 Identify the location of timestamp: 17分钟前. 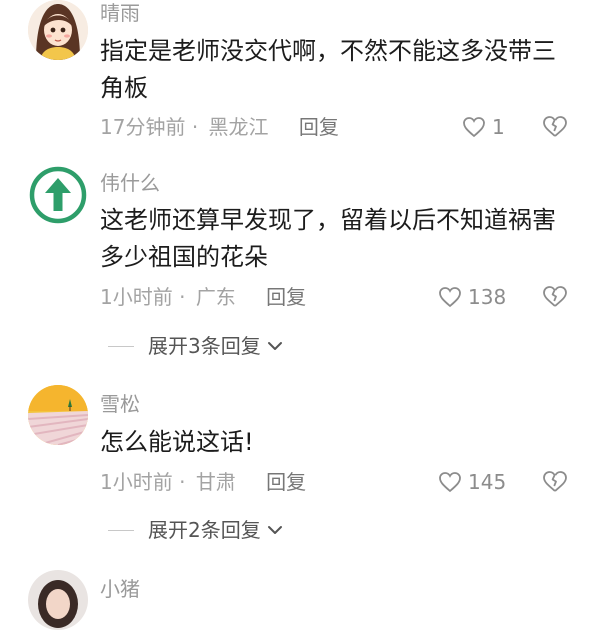
(143, 127).